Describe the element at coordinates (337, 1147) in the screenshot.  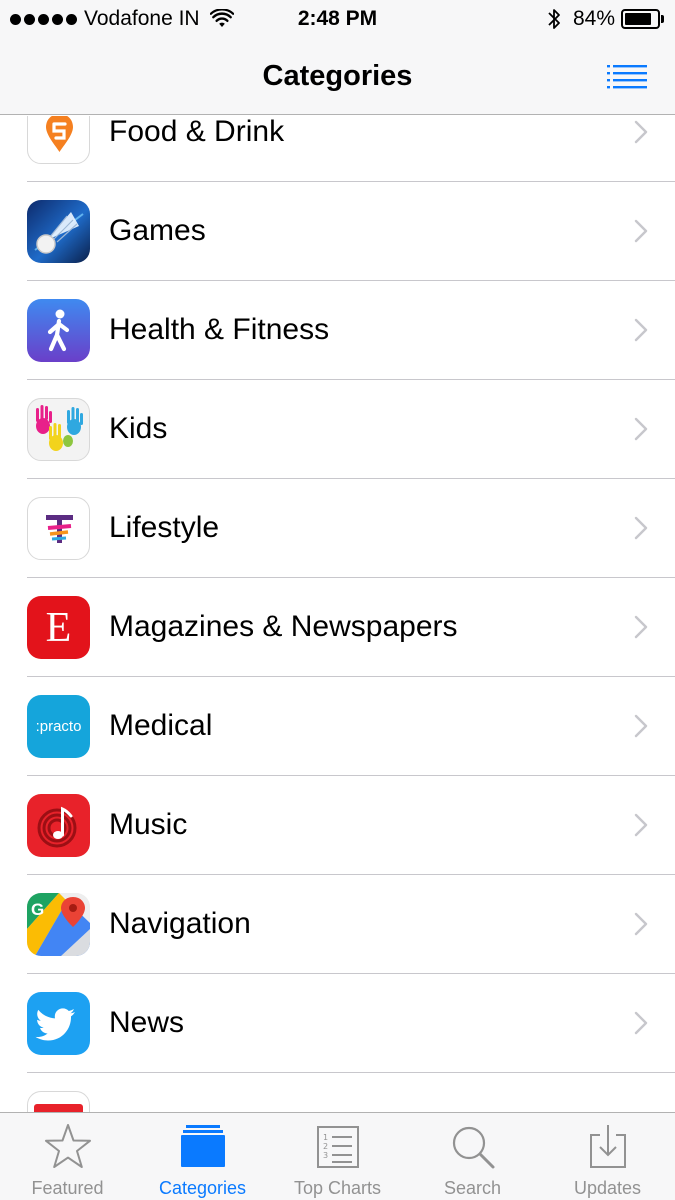
I see `ranked-list-icon: 1 2 3` at that location.